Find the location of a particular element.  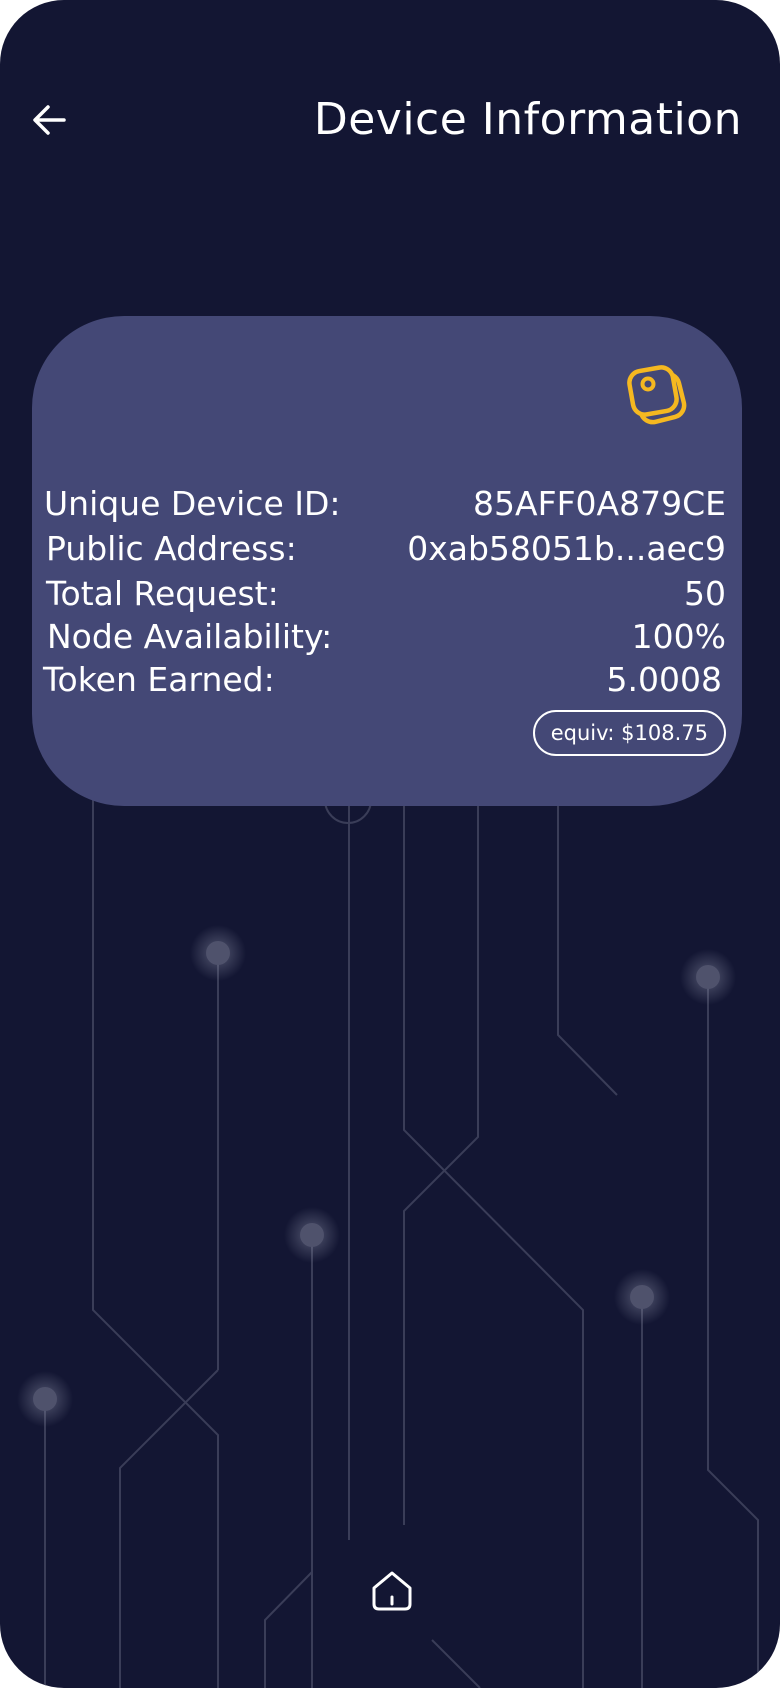

back-button is located at coordinates (50, 120).